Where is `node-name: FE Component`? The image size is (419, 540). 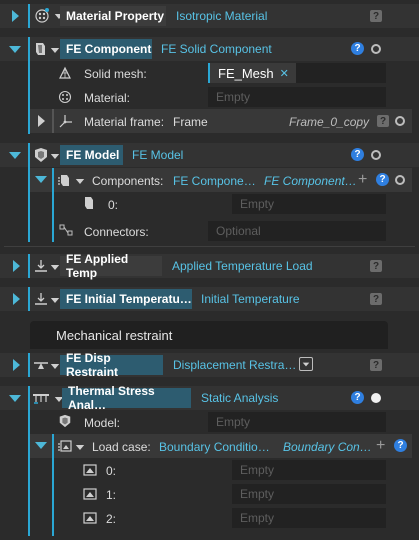
node-name: FE Component is located at coordinates (106, 49).